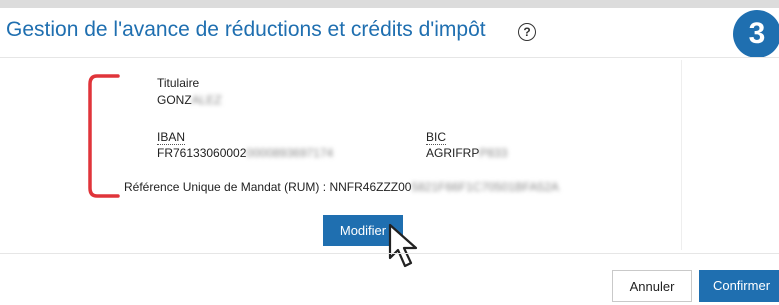  I want to click on content-divider, so click(681, 155).